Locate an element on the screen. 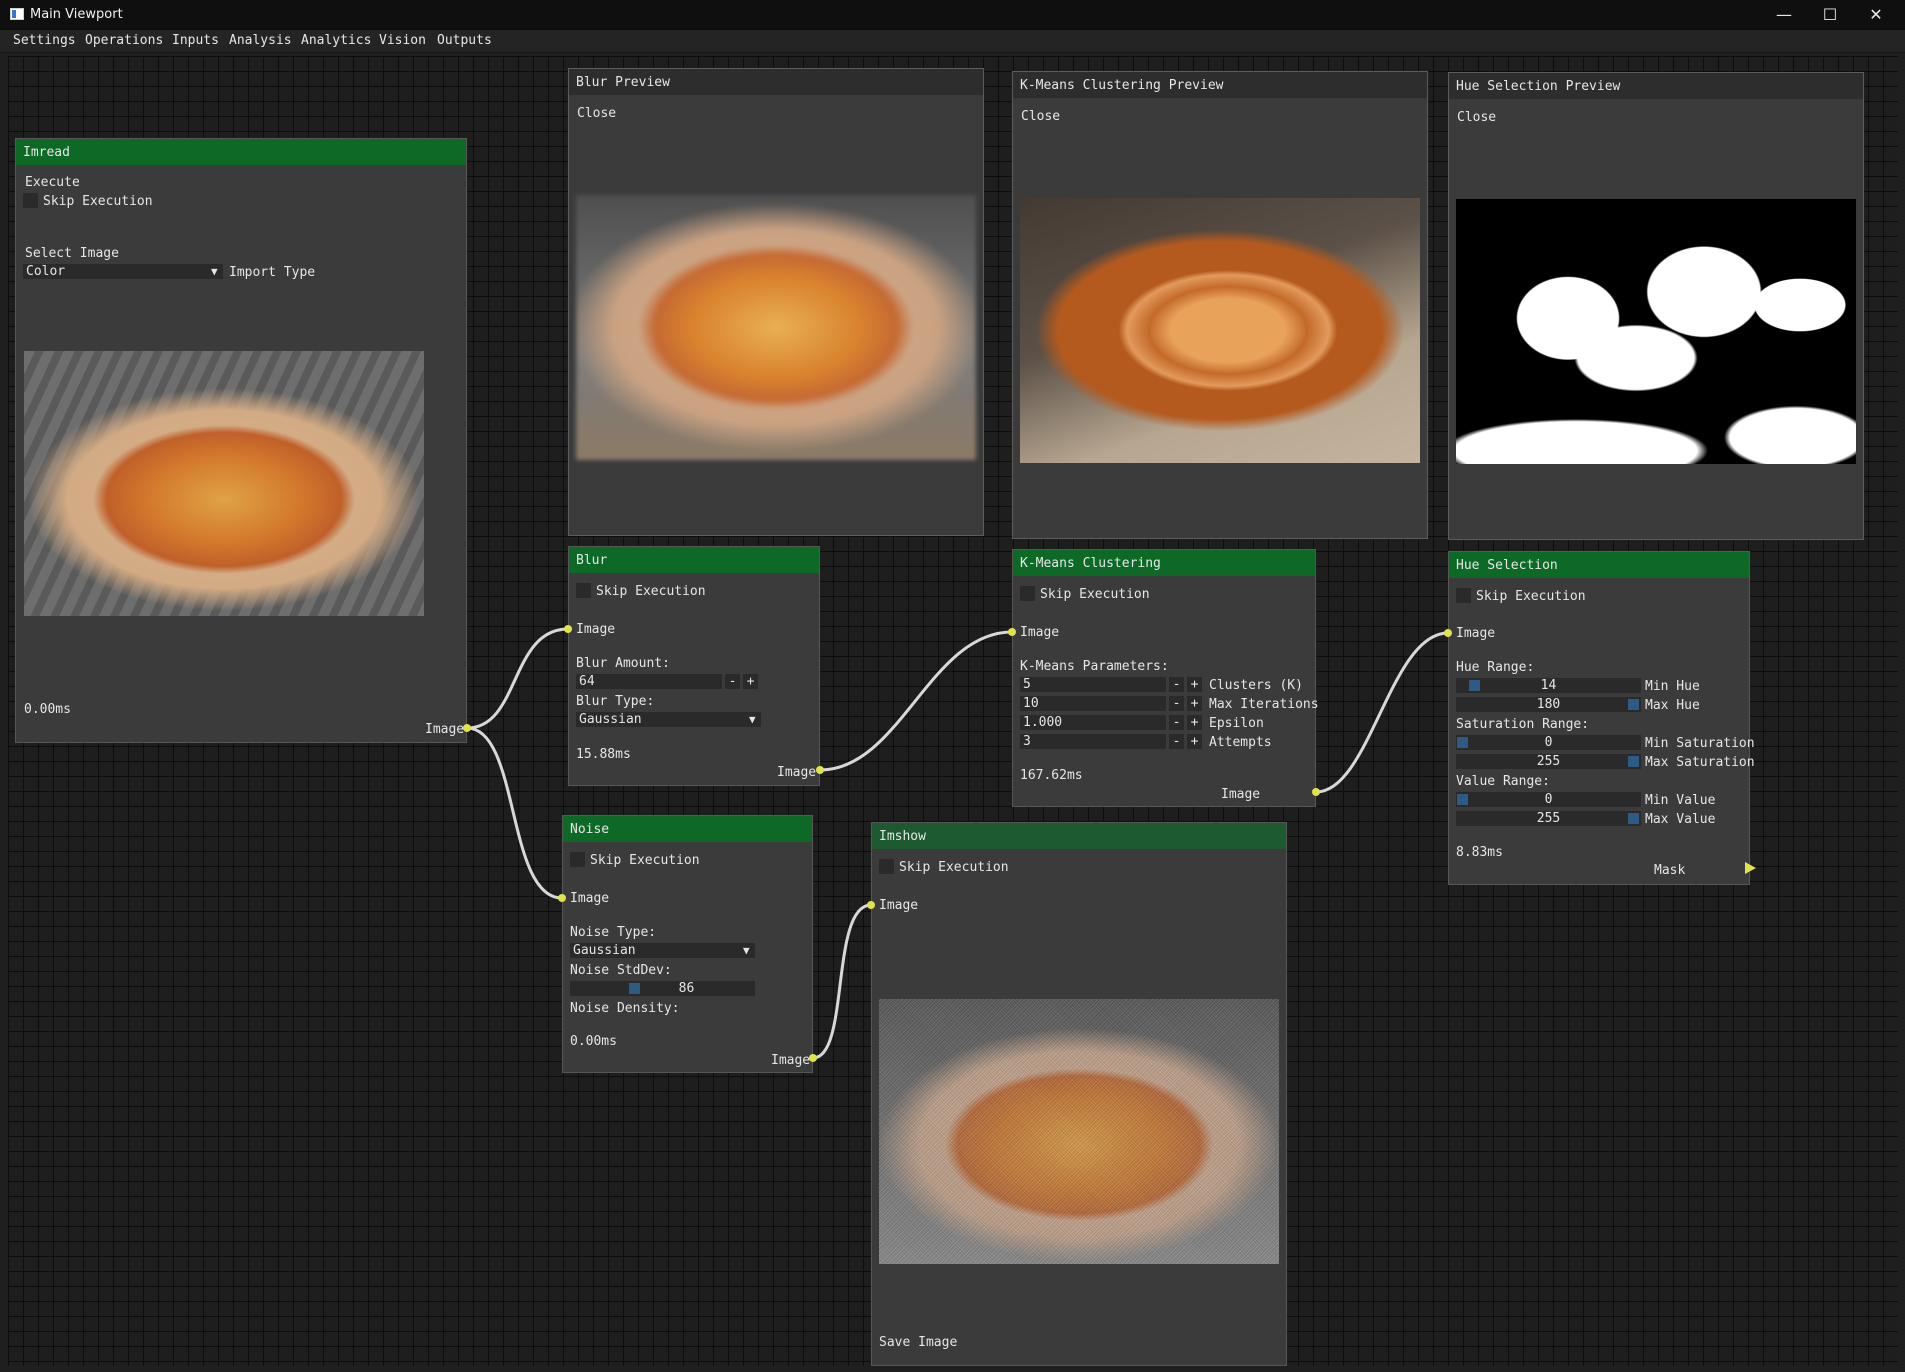  kmeans-preview-header: K-Means Clustering Preview is located at coordinates (1220, 85).